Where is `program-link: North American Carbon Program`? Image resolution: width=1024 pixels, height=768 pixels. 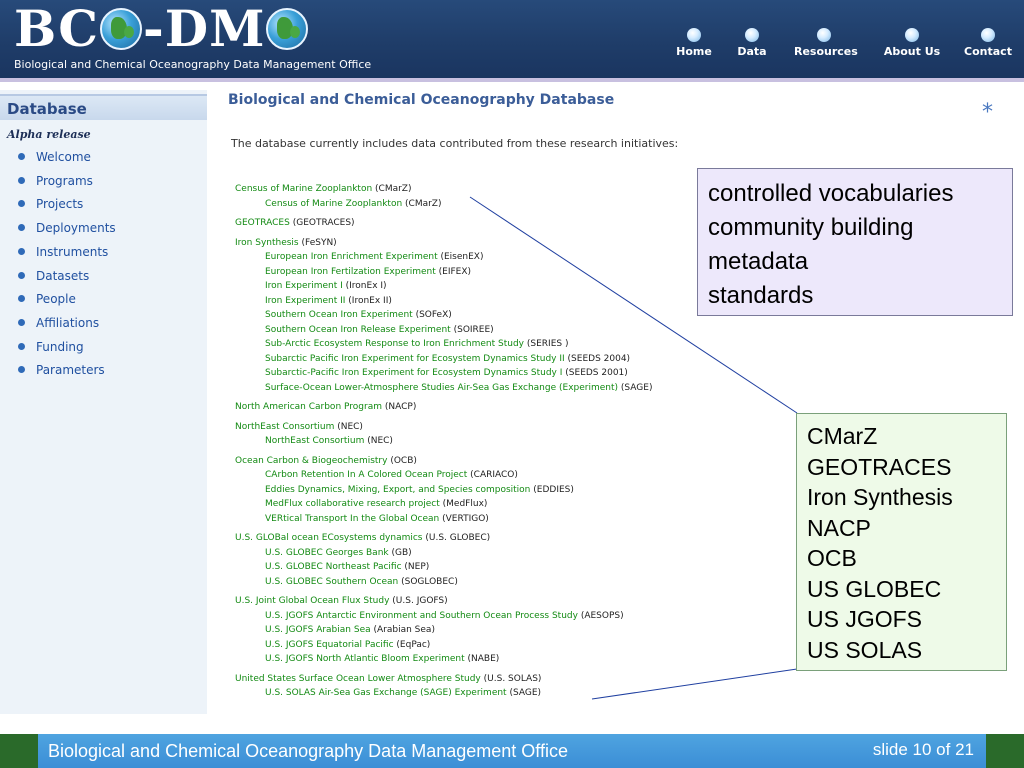 program-link: North American Carbon Program is located at coordinates (308, 407).